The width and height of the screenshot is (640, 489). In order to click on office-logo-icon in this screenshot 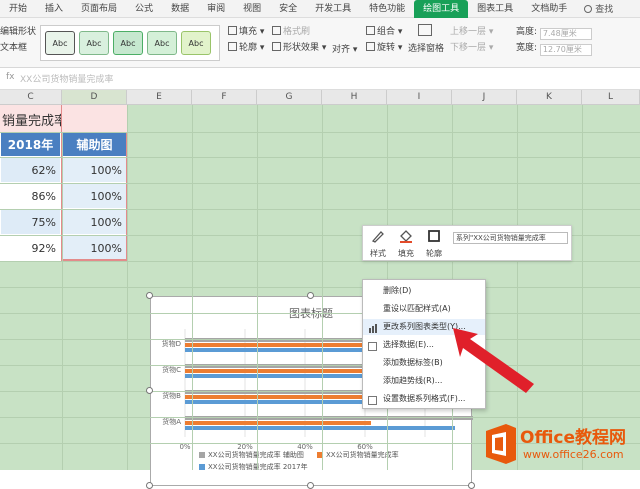, I will do `click(501, 444)`.